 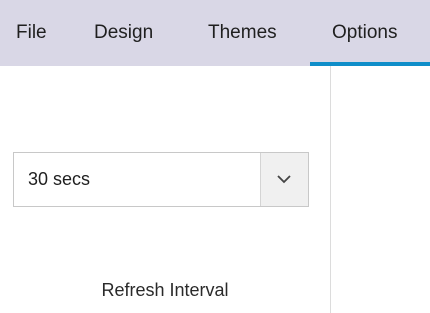 What do you see at coordinates (123, 33) in the screenshot?
I see `tab-design: Design` at bounding box center [123, 33].